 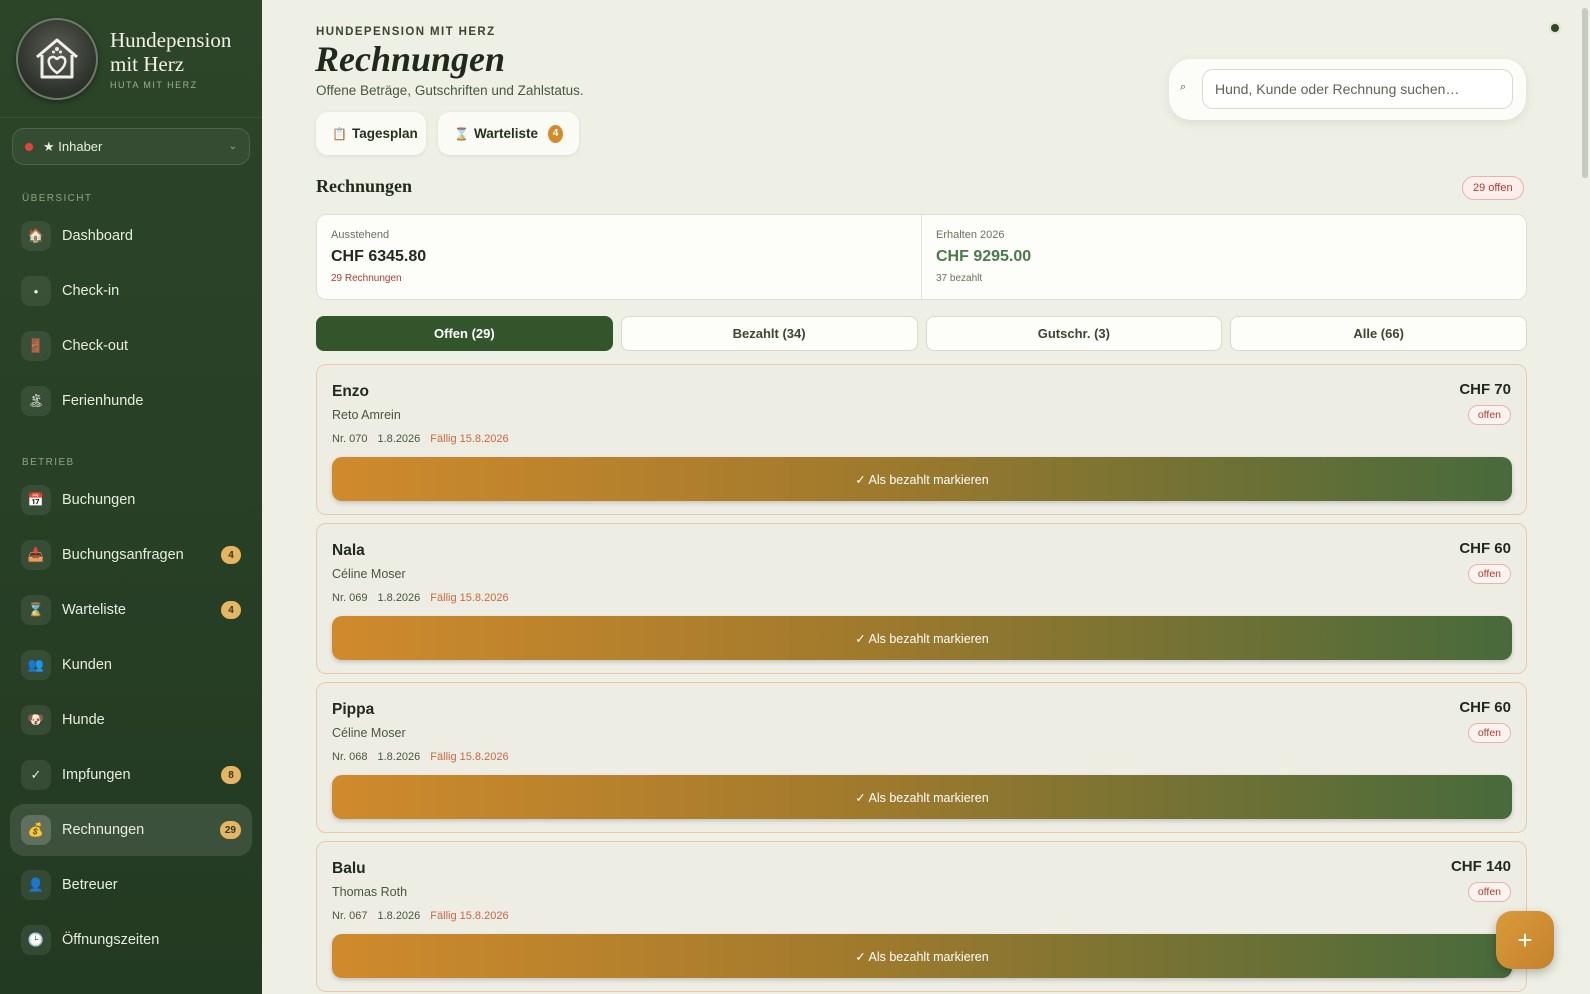 I want to click on sidebar-item-label: Rechnungen, so click(x=103, y=830).